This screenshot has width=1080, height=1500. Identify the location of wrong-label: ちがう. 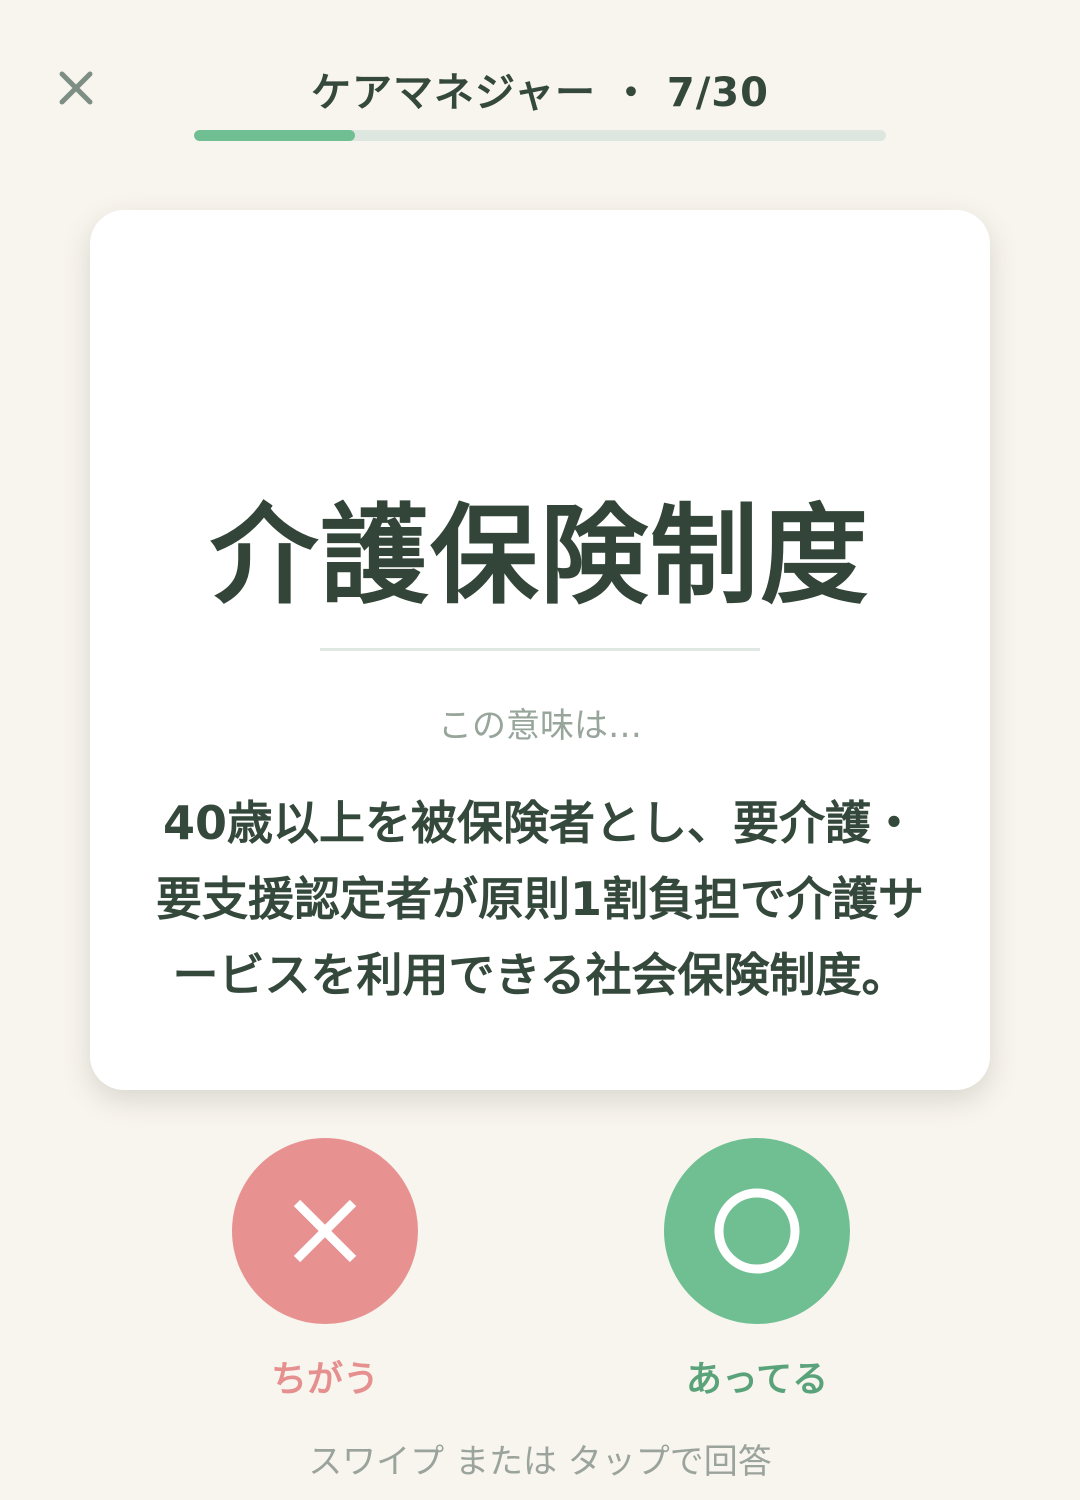
(325, 1376).